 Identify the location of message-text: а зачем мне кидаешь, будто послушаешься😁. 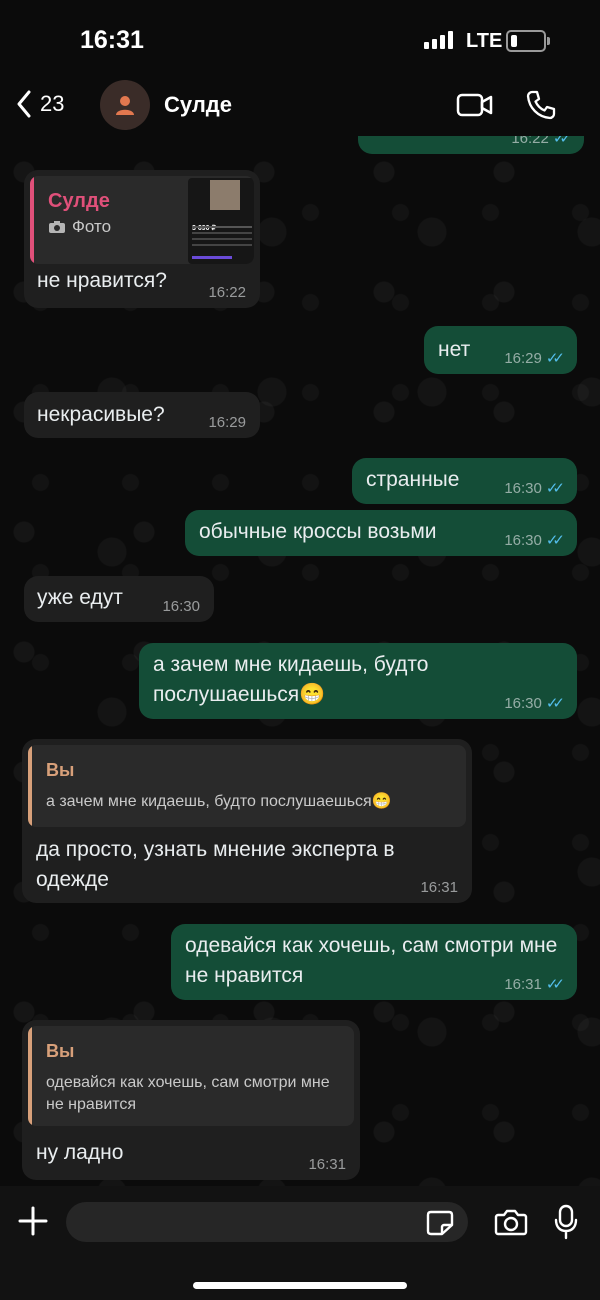
(291, 679).